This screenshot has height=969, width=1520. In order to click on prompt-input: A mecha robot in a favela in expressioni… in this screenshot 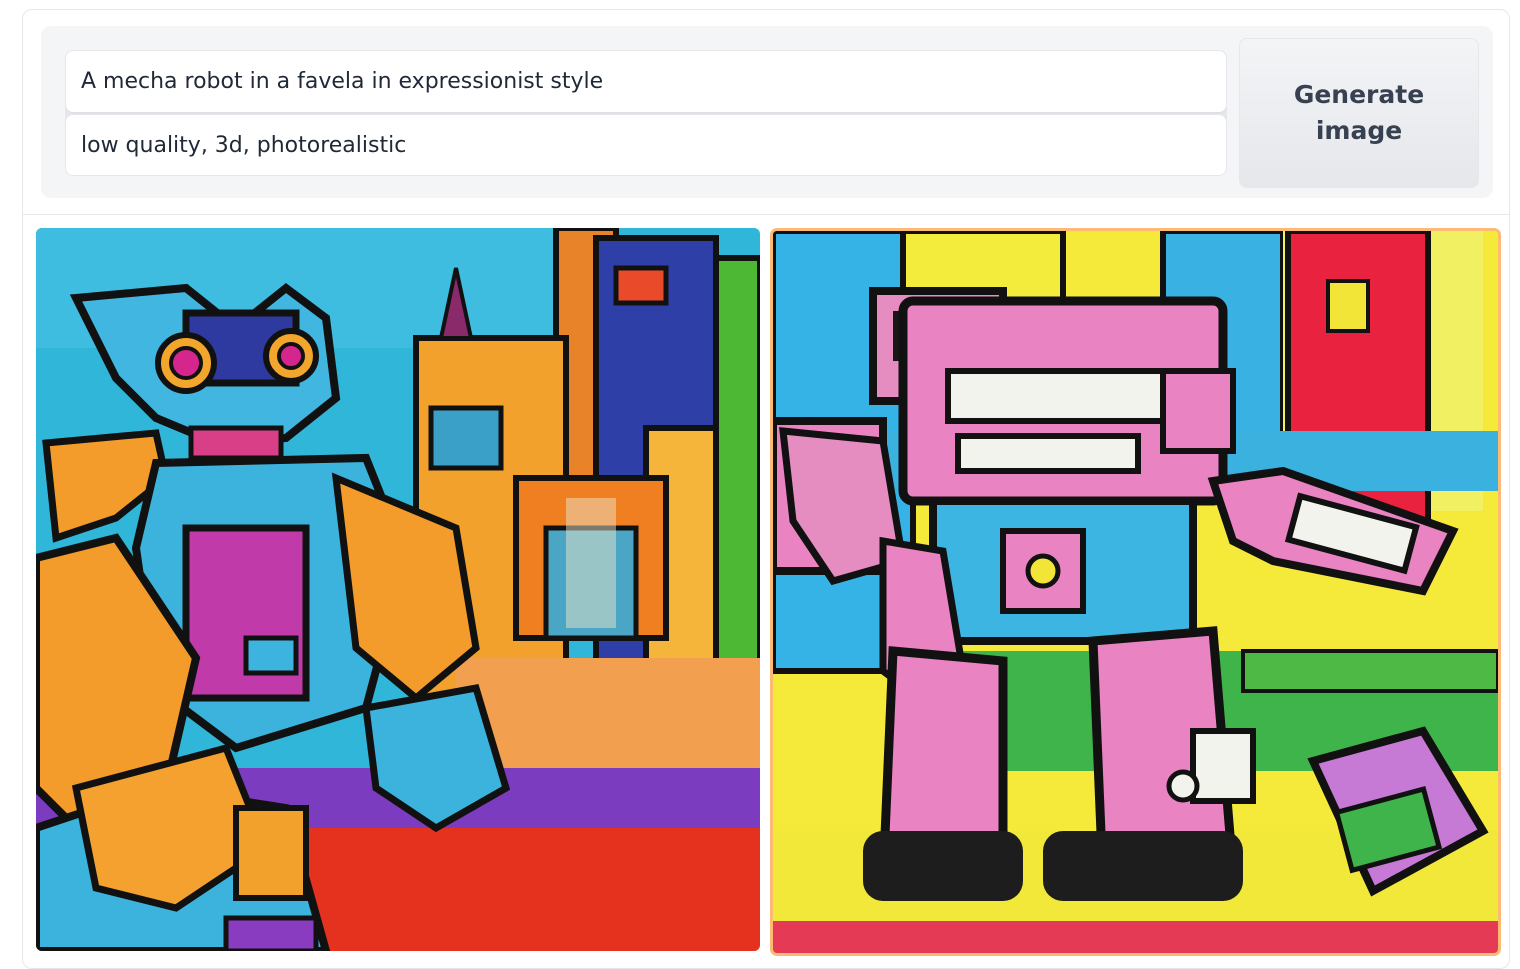, I will do `click(646, 81)`.